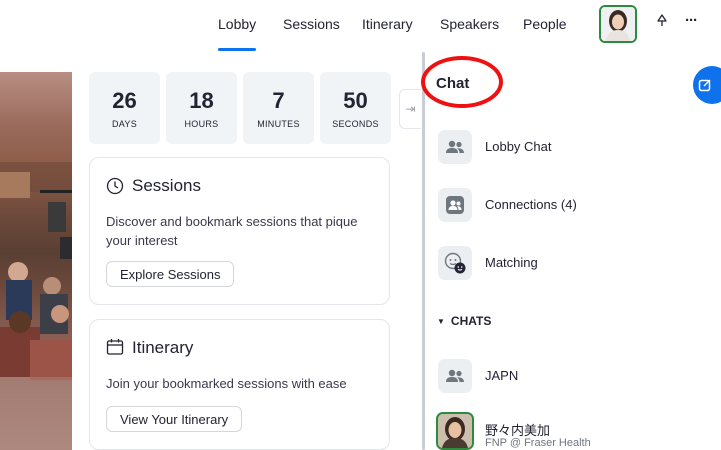 This screenshot has height=450, width=721. Describe the element at coordinates (201, 100) in the screenshot. I see `countdown-hours-value: 18` at that location.